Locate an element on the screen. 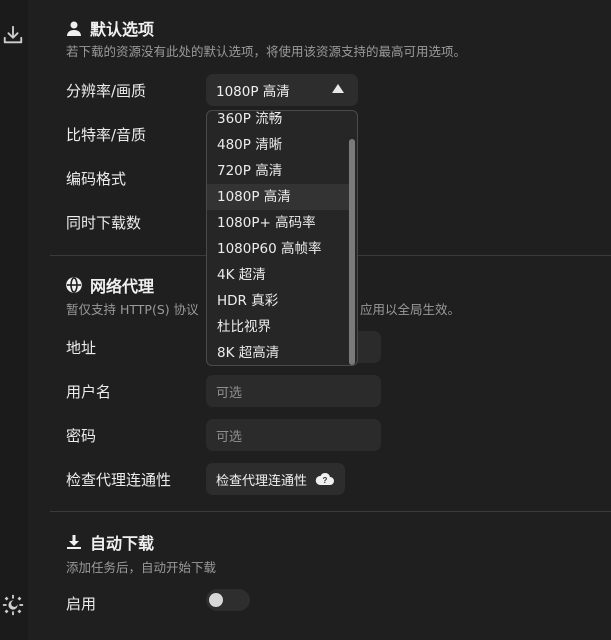 The height and width of the screenshot is (640, 611). globe-icon is located at coordinates (74, 285).